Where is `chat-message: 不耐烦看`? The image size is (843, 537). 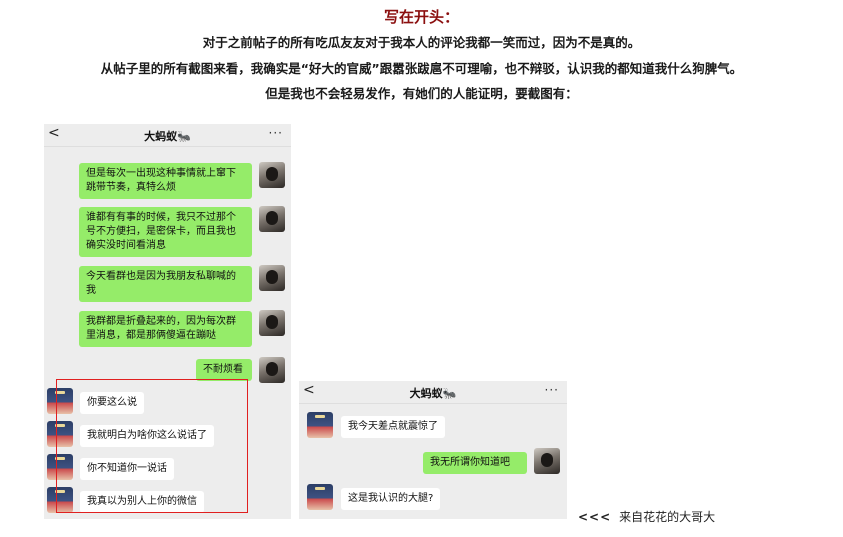 chat-message: 不耐烦看 is located at coordinates (224, 370).